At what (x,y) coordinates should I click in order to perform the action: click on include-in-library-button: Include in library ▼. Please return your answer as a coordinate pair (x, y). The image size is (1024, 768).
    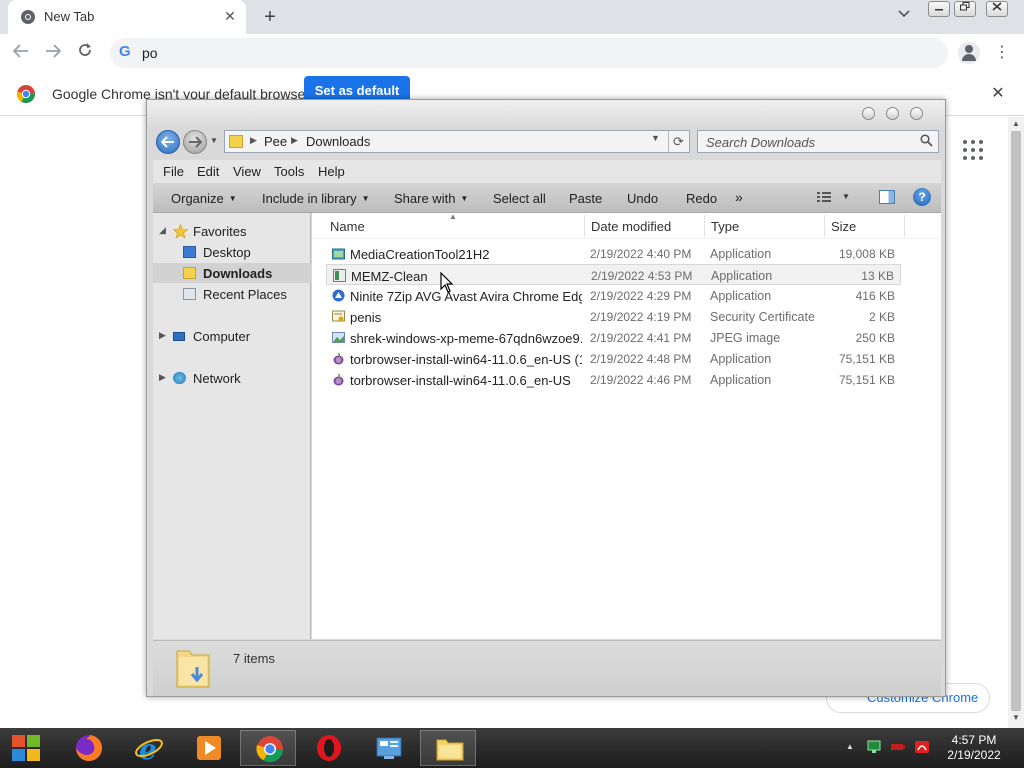
    Looking at the image, I should click on (316, 198).